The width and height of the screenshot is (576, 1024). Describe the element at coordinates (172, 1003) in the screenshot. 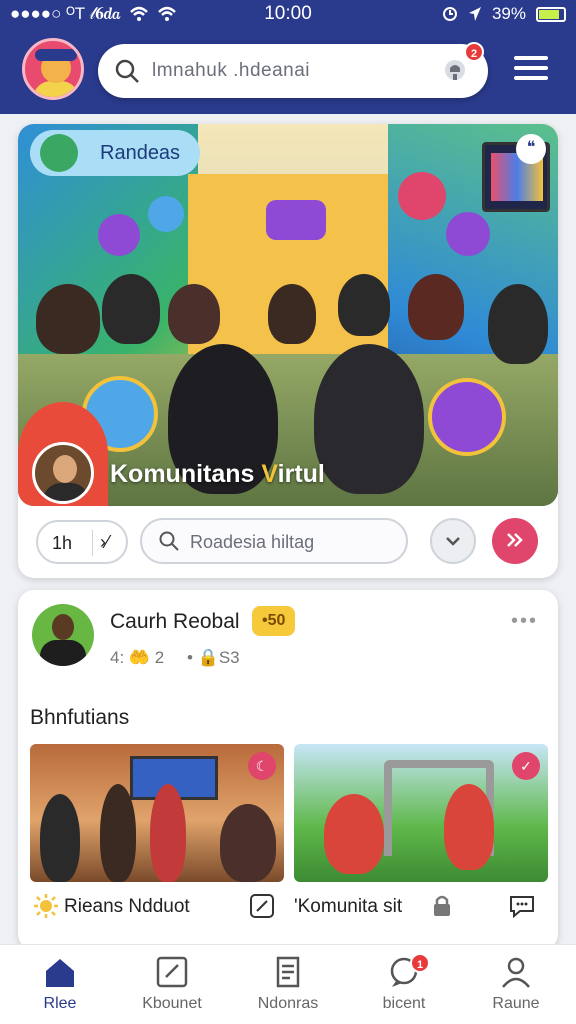

I see `nav-label: Kbounet` at that location.